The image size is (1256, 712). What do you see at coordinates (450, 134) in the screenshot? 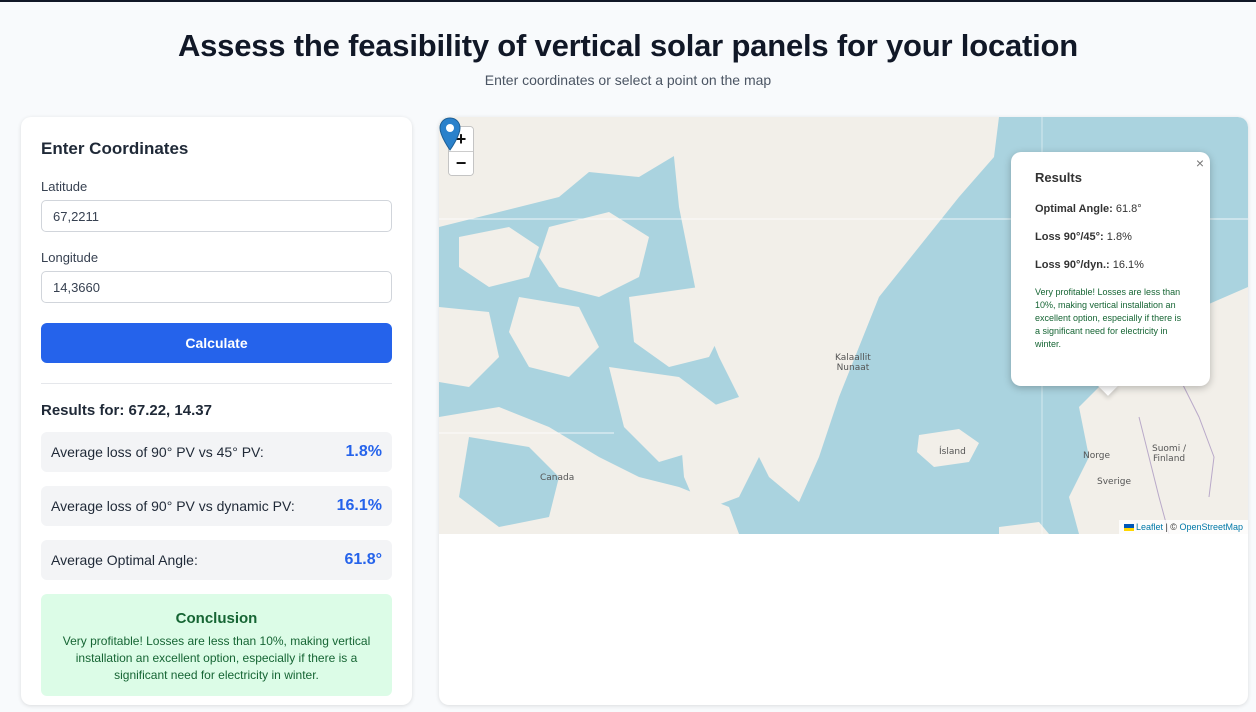
I see `map-marker-icon` at bounding box center [450, 134].